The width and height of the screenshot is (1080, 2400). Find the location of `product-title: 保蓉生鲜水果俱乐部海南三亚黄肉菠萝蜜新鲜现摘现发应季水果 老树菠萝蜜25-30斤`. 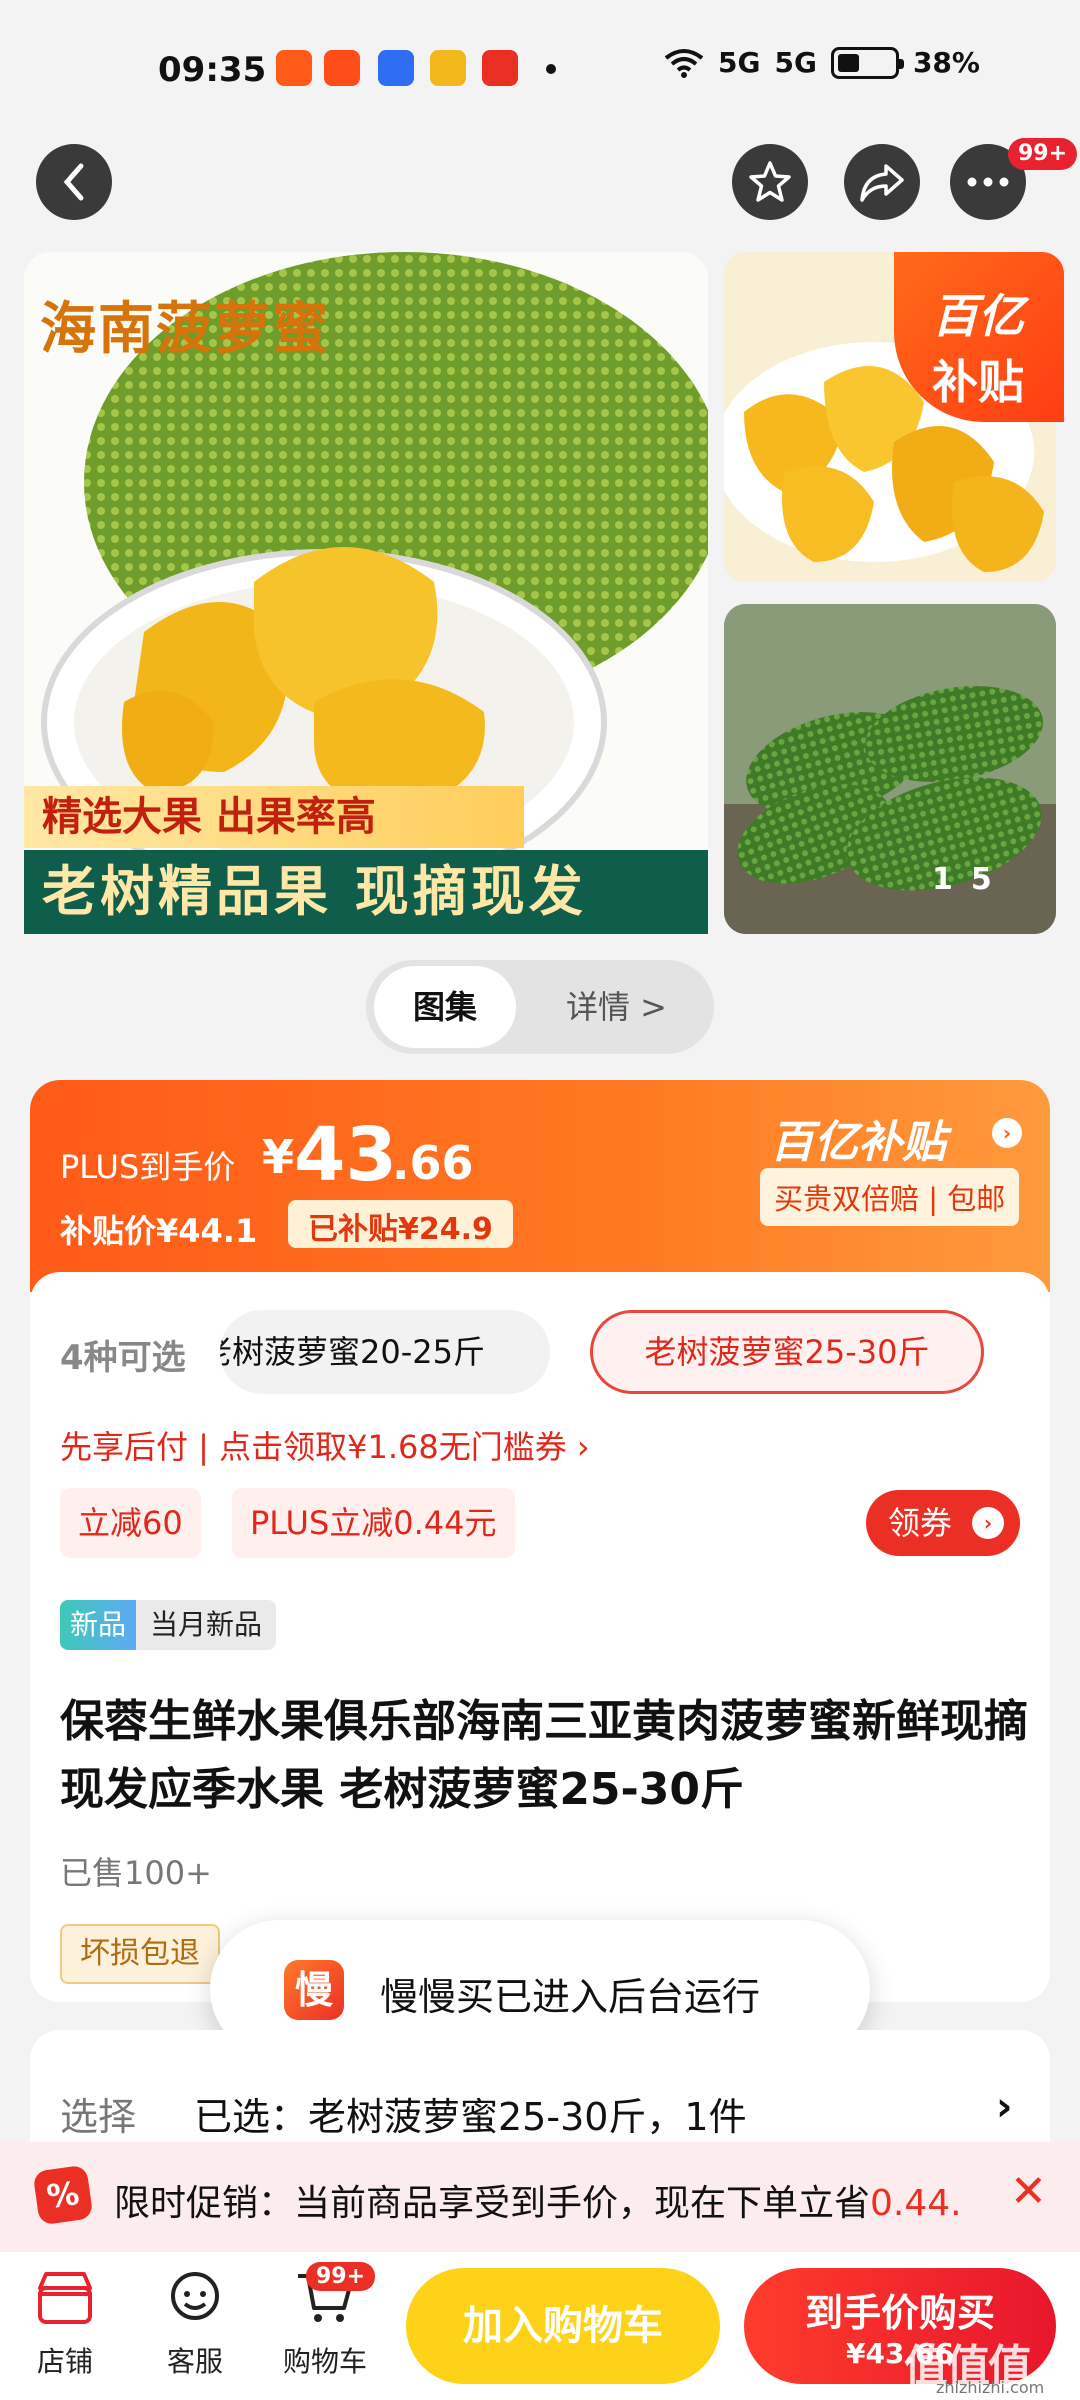

product-title: 保蓉生鲜水果俱乐部海南三亚黄肉菠萝蜜新鲜现摘现发应季水果 老树菠萝蜜25-30斤 is located at coordinates (544, 1755).